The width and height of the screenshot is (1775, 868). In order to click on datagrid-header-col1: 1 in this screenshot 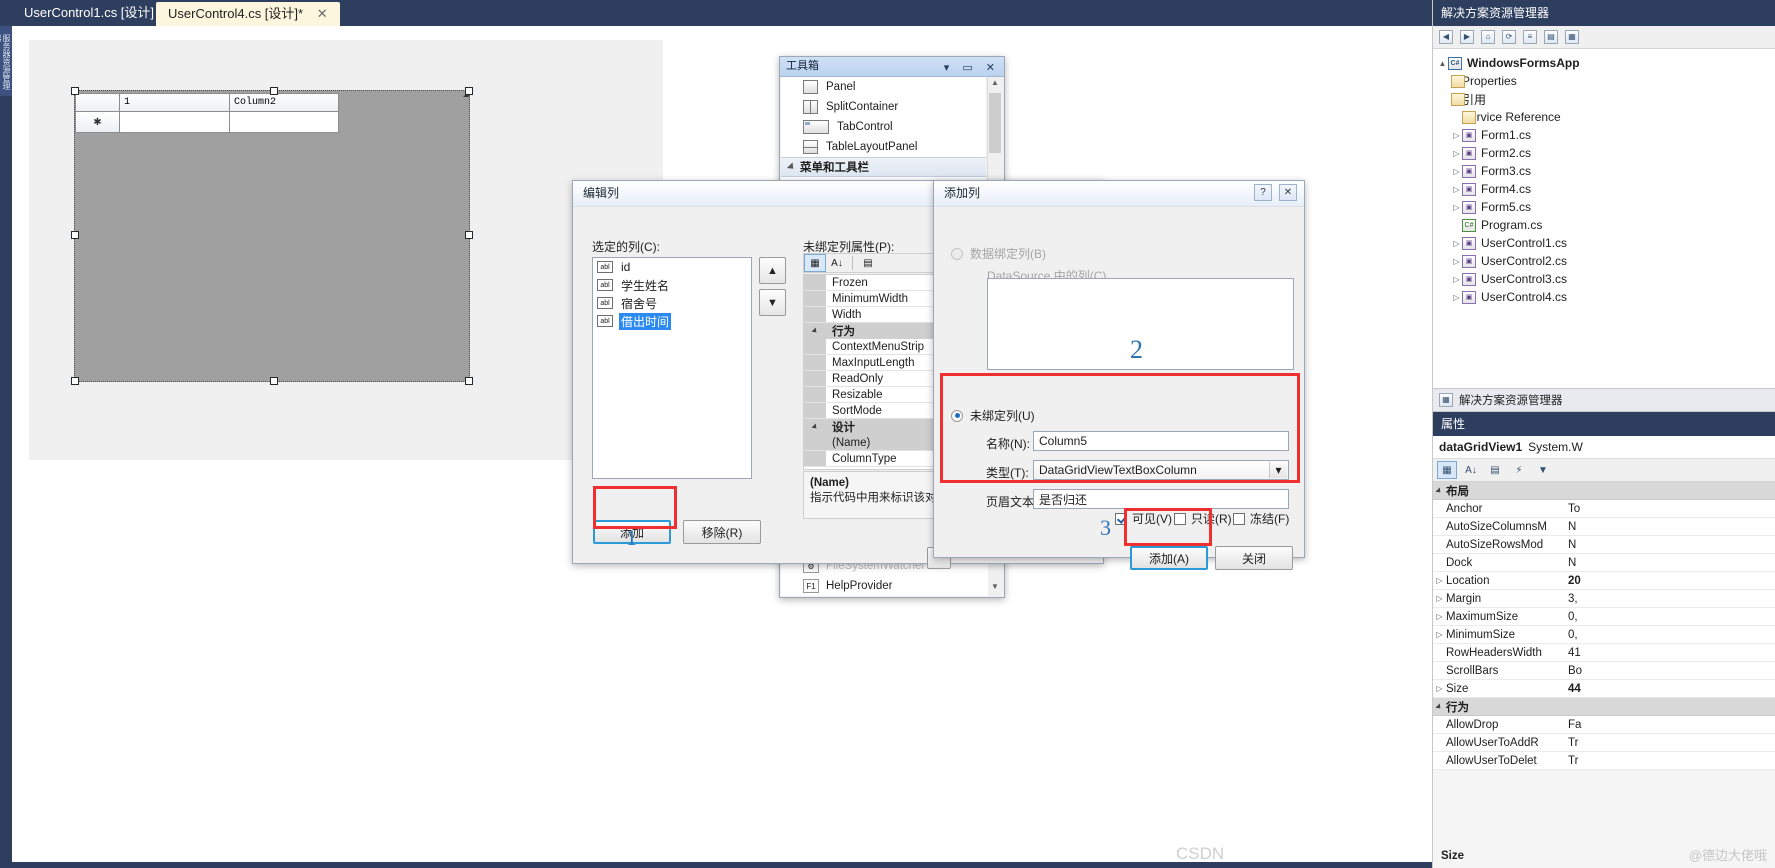, I will do `click(175, 102)`.